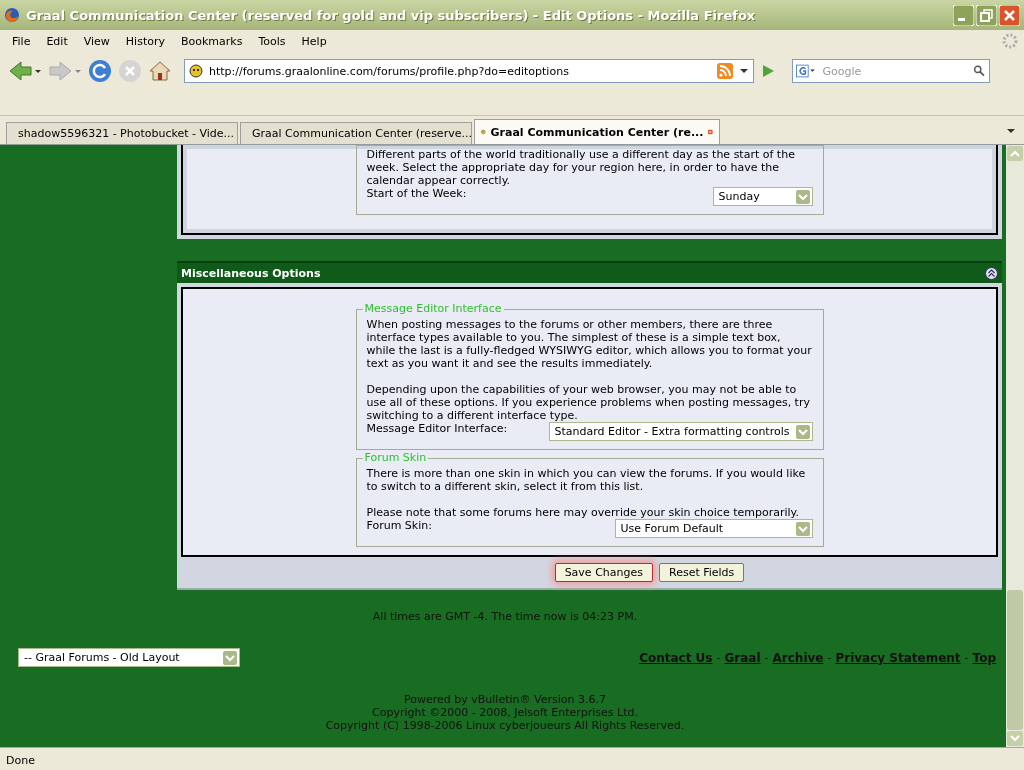 This screenshot has height=770, width=1024. Describe the element at coordinates (505, 616) in the screenshot. I see `time-text: All times are GMT -4. The time now is 04:23 PM.` at that location.